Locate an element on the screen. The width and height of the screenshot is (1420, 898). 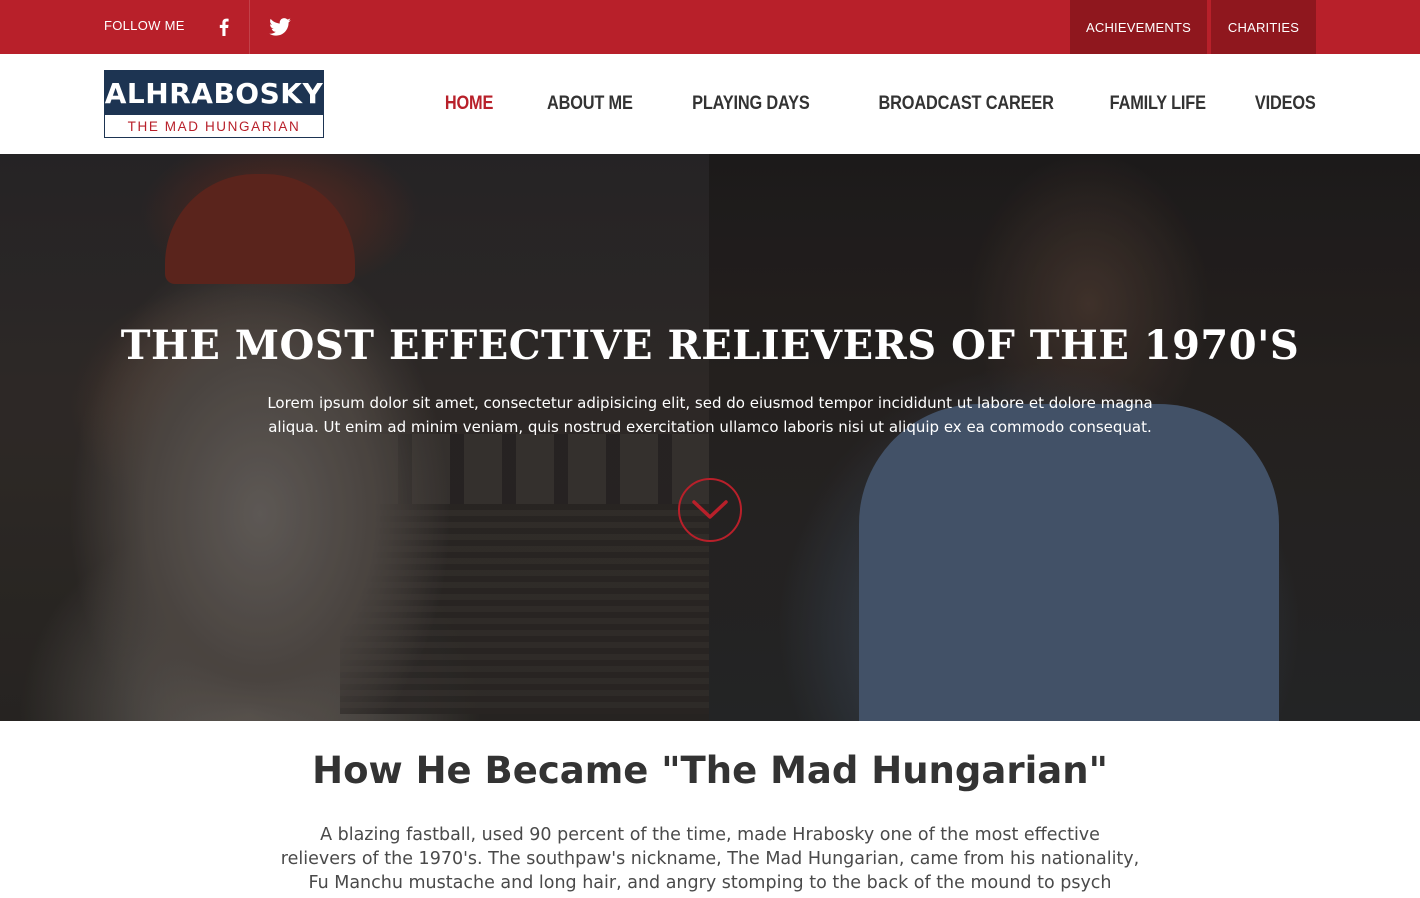
nav-family-life: FAMILY LIFE is located at coordinates (1157, 104).